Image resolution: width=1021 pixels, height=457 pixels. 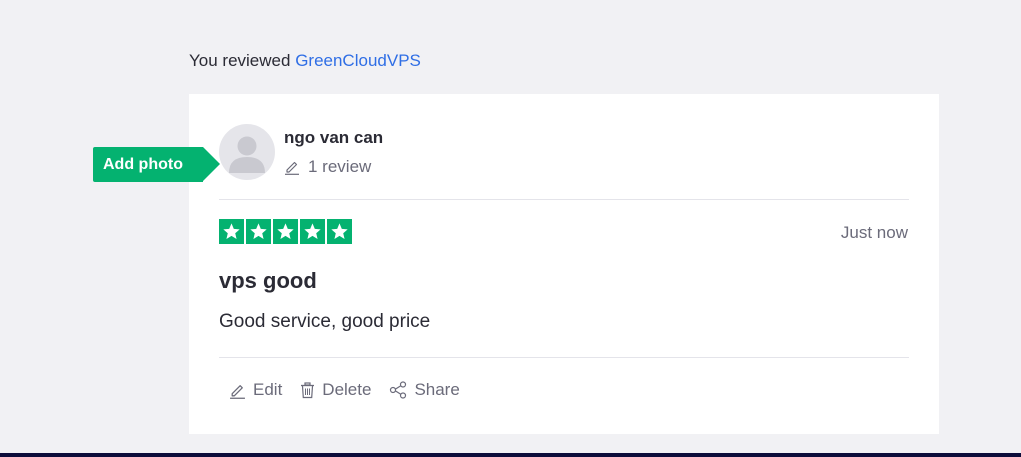 I want to click on delete-label: Delete, so click(x=347, y=389).